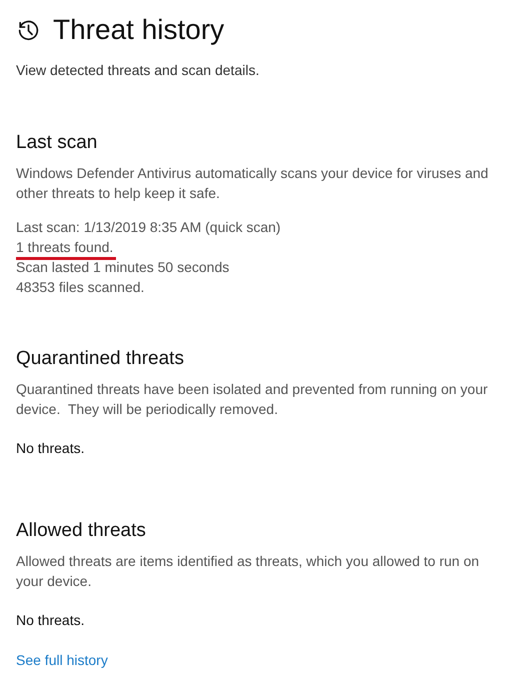 Image resolution: width=522 pixels, height=693 pixels. I want to click on section-heading: Quarantined threats, so click(100, 359).